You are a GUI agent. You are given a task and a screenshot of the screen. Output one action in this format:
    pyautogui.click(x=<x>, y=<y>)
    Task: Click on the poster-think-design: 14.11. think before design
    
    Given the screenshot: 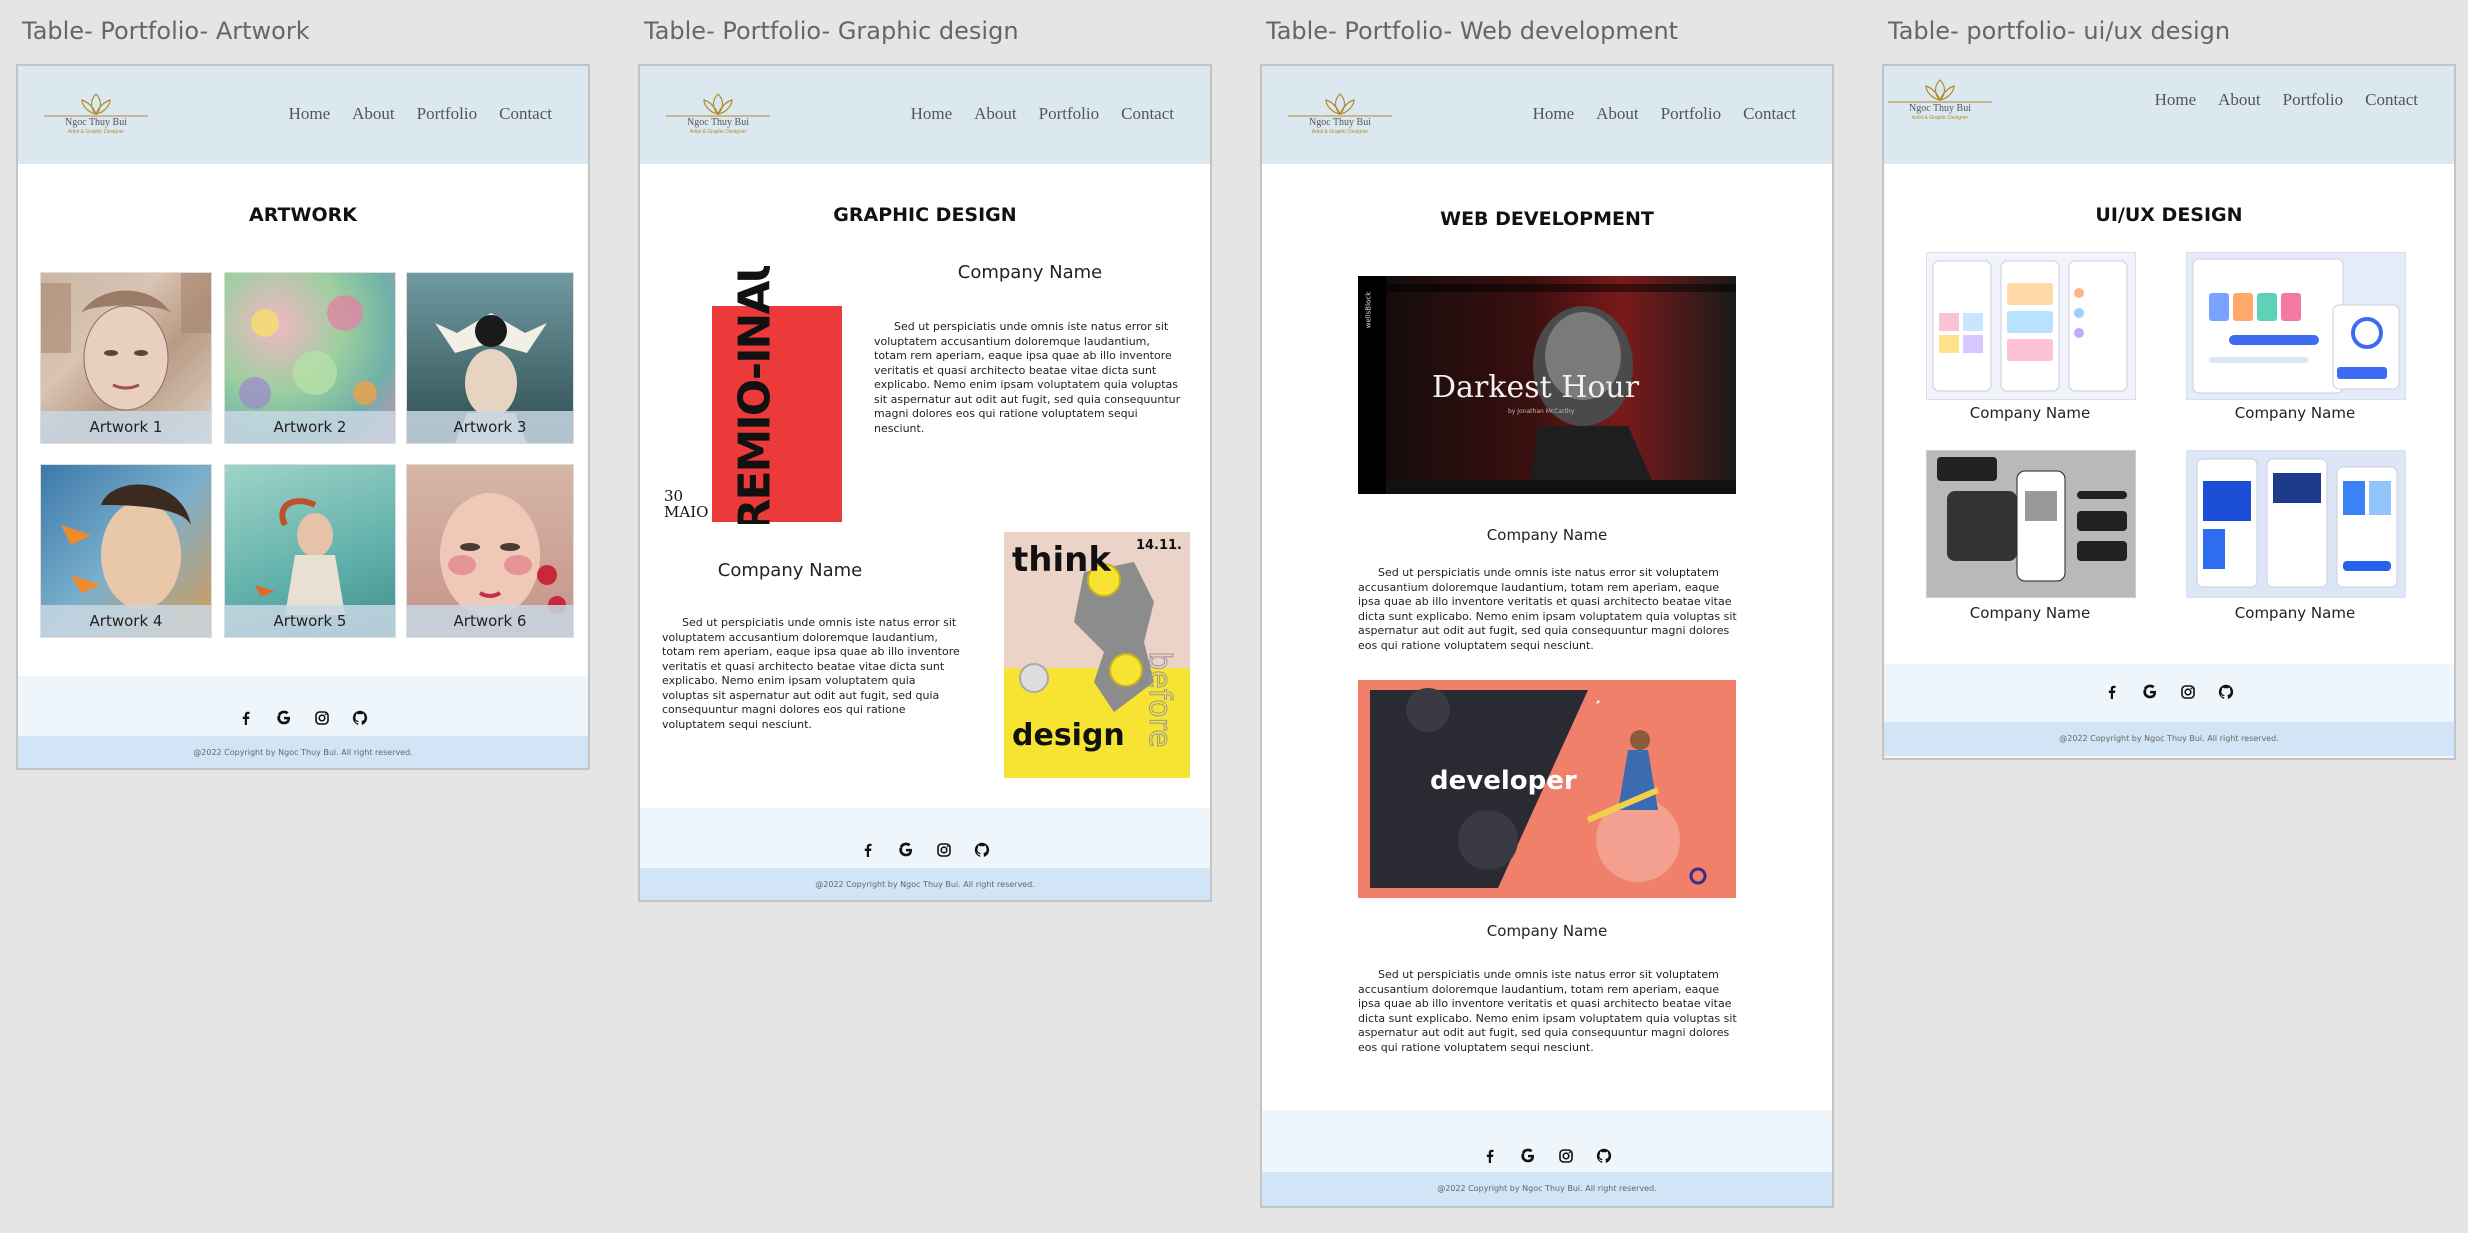 What is the action you would take?
    pyautogui.click(x=1097, y=655)
    